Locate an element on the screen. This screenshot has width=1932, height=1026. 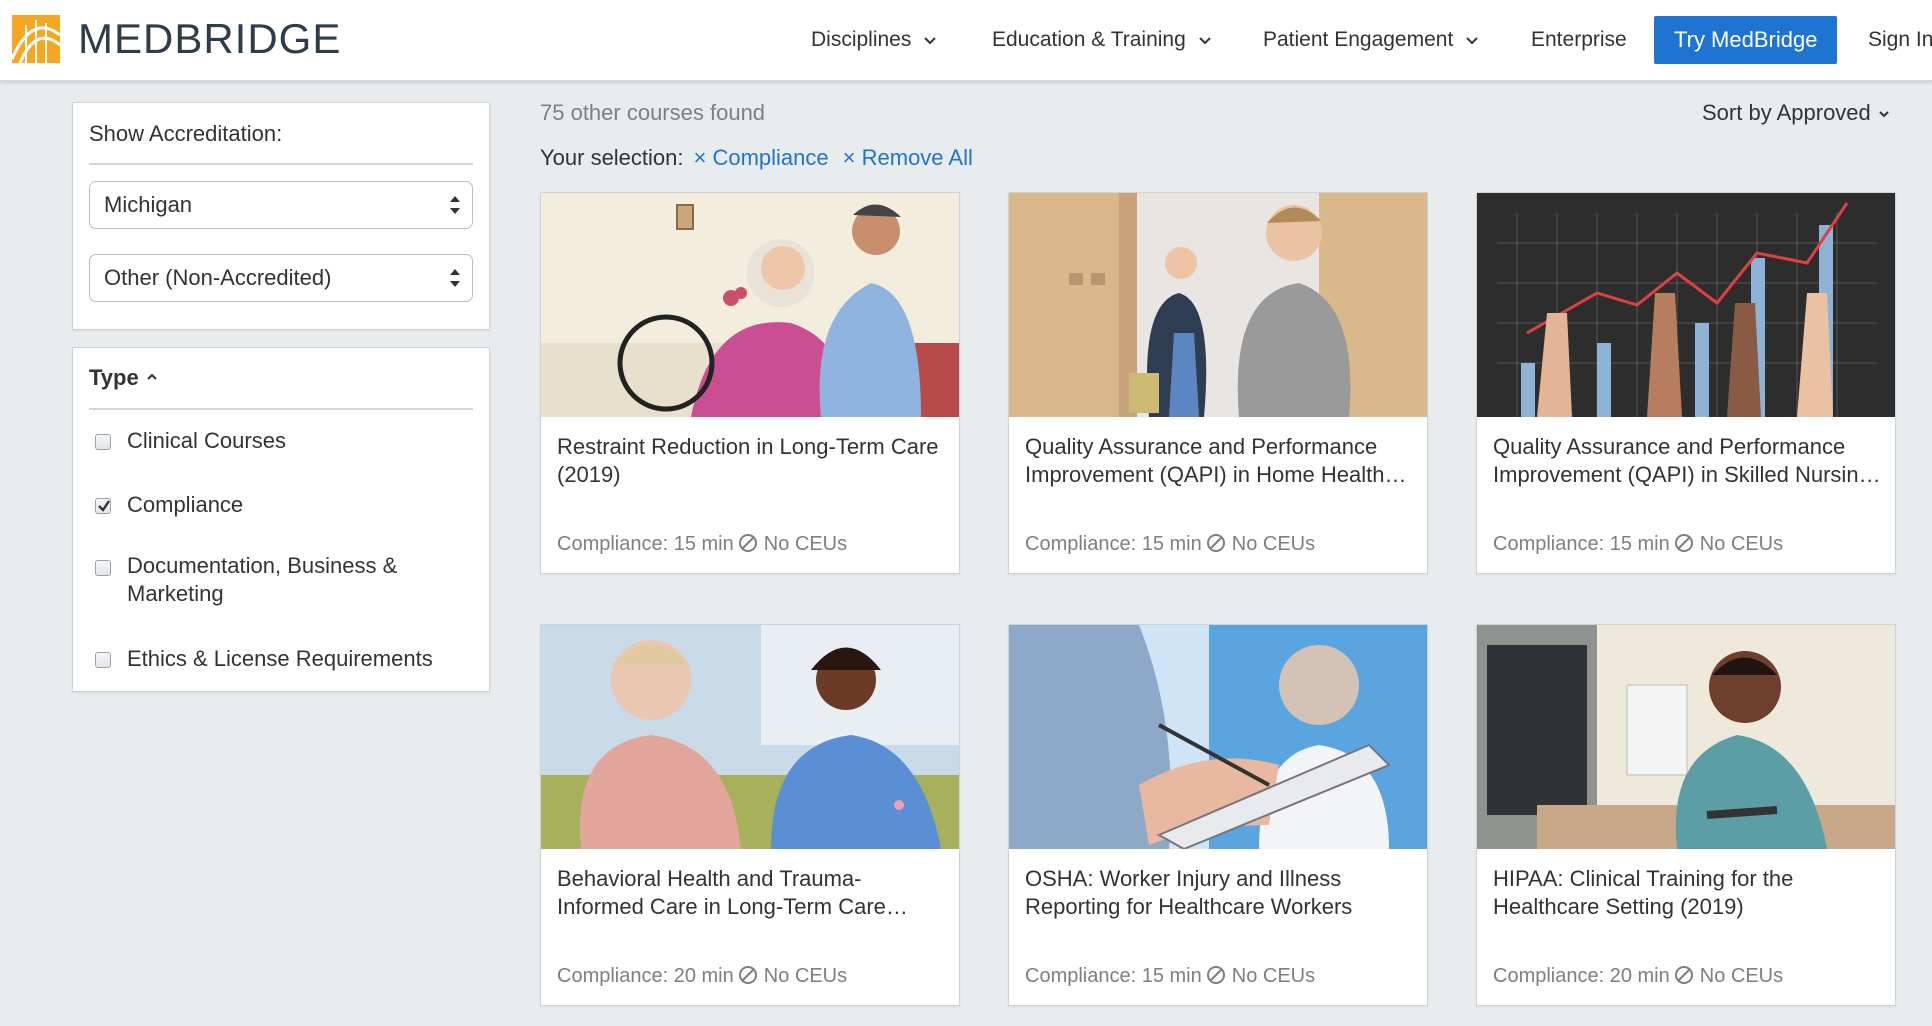
nav-patient-engagement-label: Patient Engagement is located at coordinates (1358, 39).